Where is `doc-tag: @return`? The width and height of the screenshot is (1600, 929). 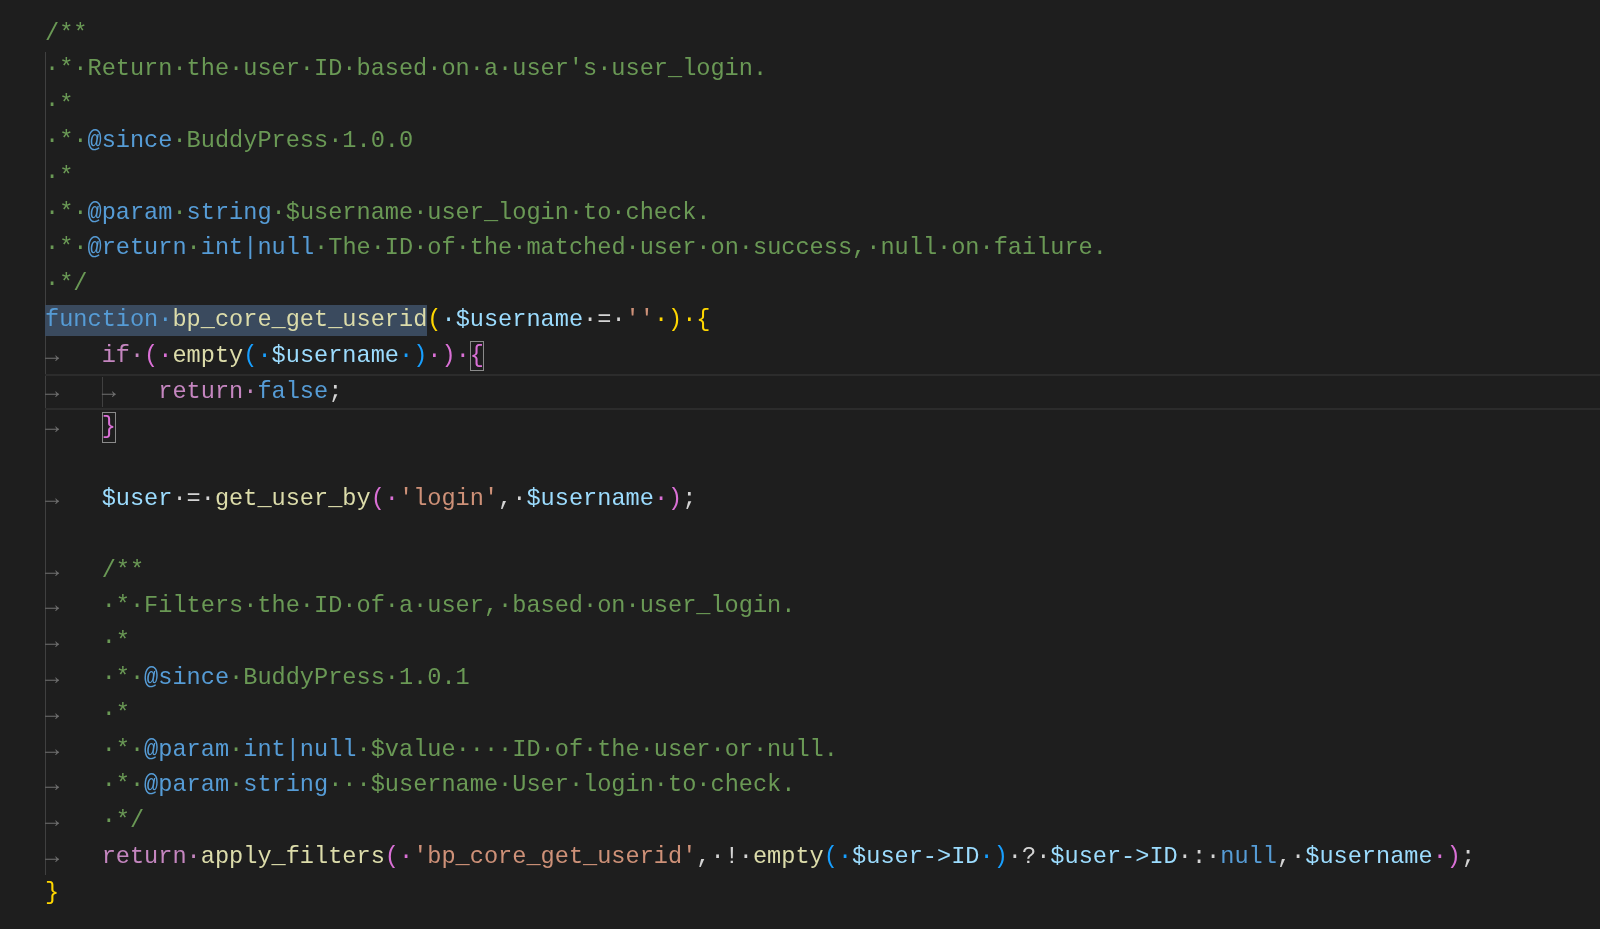 doc-tag: @return is located at coordinates (137, 248).